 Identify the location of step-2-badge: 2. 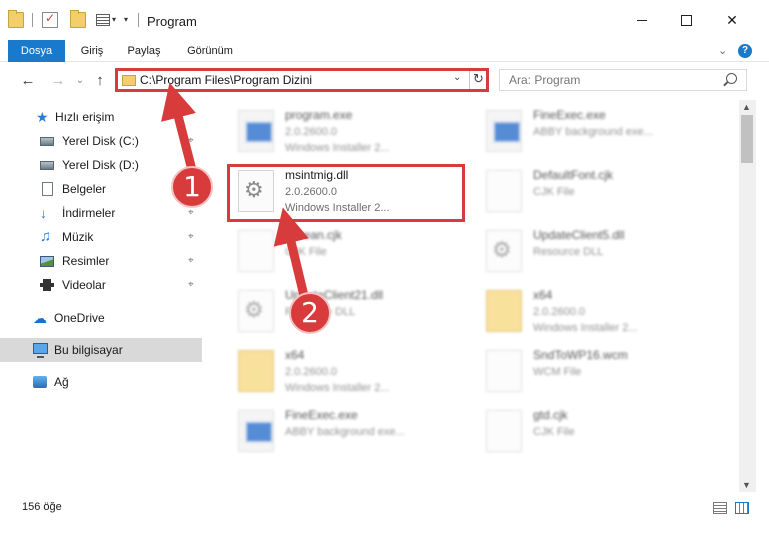
(310, 313).